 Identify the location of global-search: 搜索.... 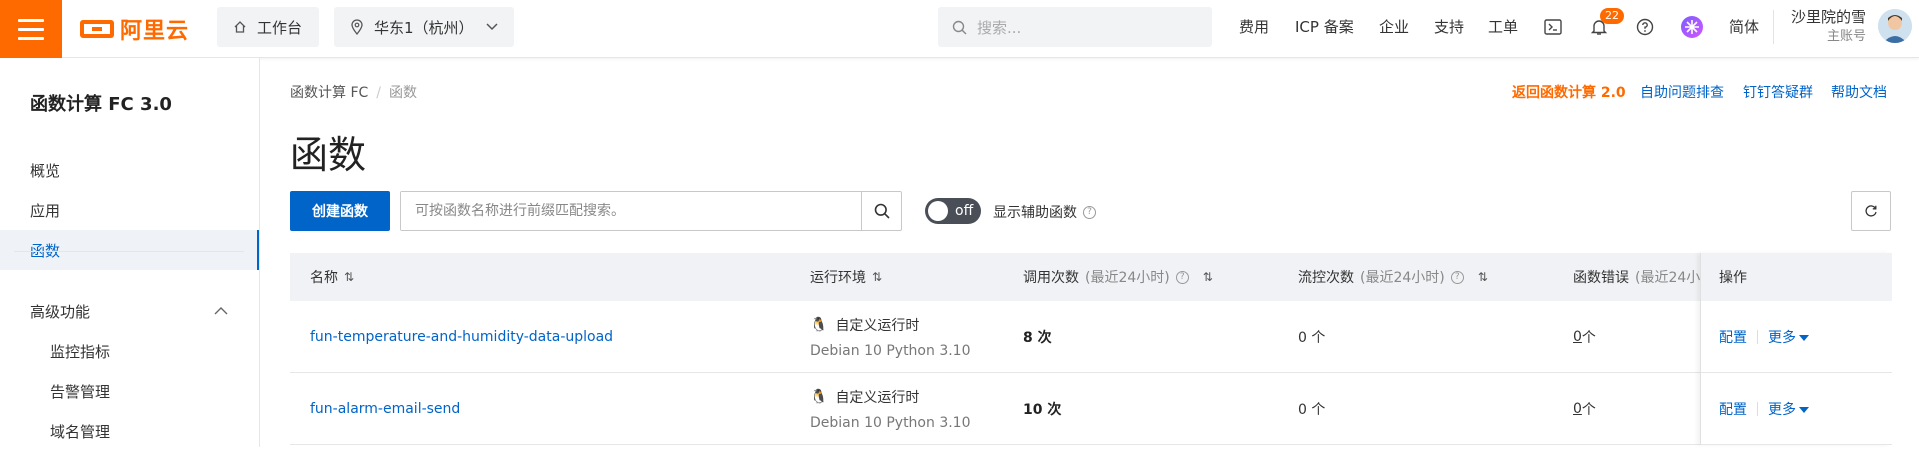
(1075, 27).